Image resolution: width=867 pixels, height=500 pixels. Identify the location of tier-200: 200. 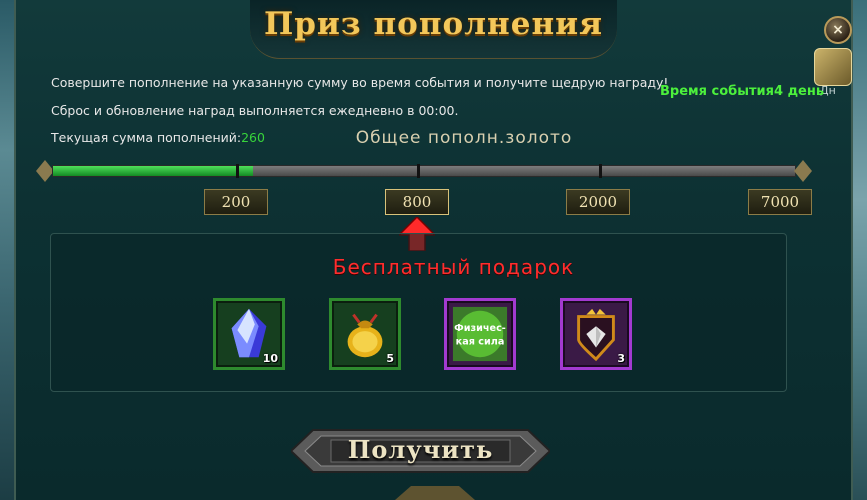
(236, 202).